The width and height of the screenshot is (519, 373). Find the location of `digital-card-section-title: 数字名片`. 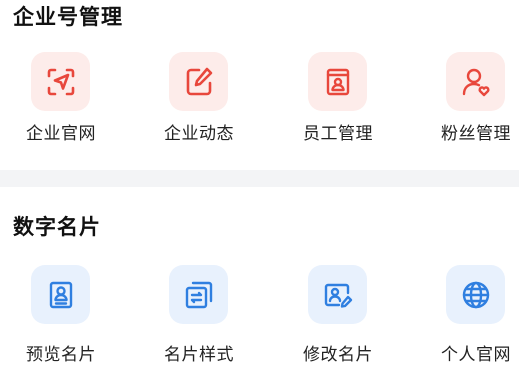

digital-card-section-title: 数字名片 is located at coordinates (57, 227).